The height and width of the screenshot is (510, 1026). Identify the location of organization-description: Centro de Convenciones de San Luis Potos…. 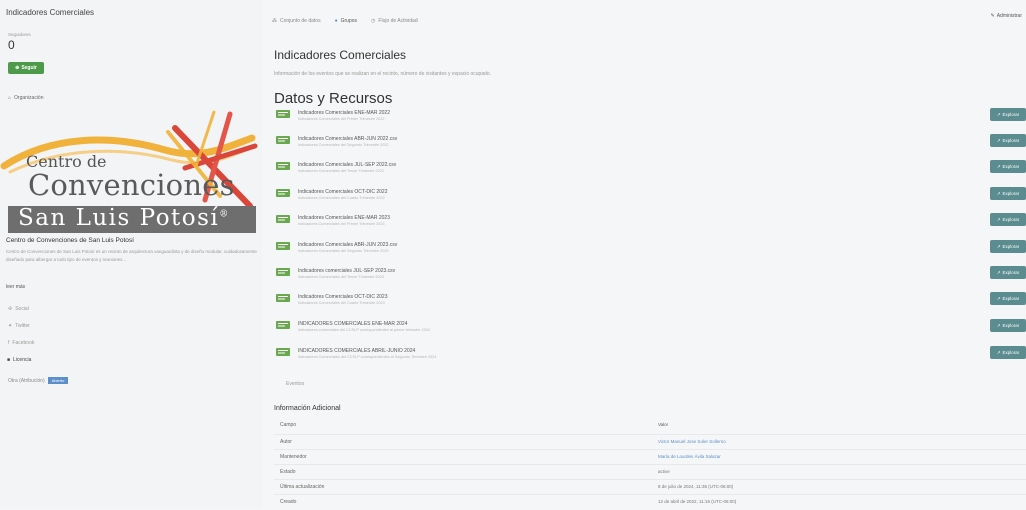
(131, 255).